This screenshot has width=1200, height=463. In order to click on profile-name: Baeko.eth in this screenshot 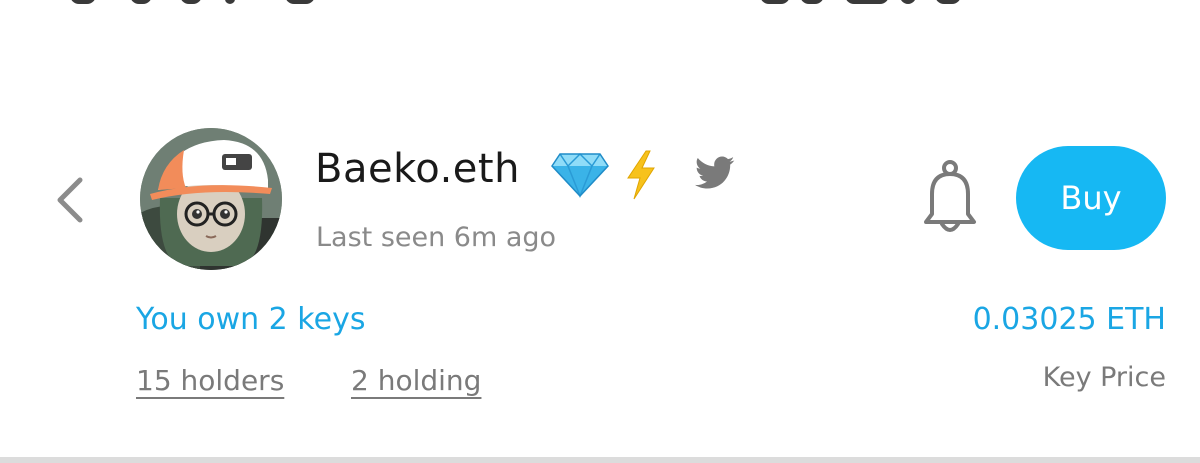, I will do `click(417, 169)`.